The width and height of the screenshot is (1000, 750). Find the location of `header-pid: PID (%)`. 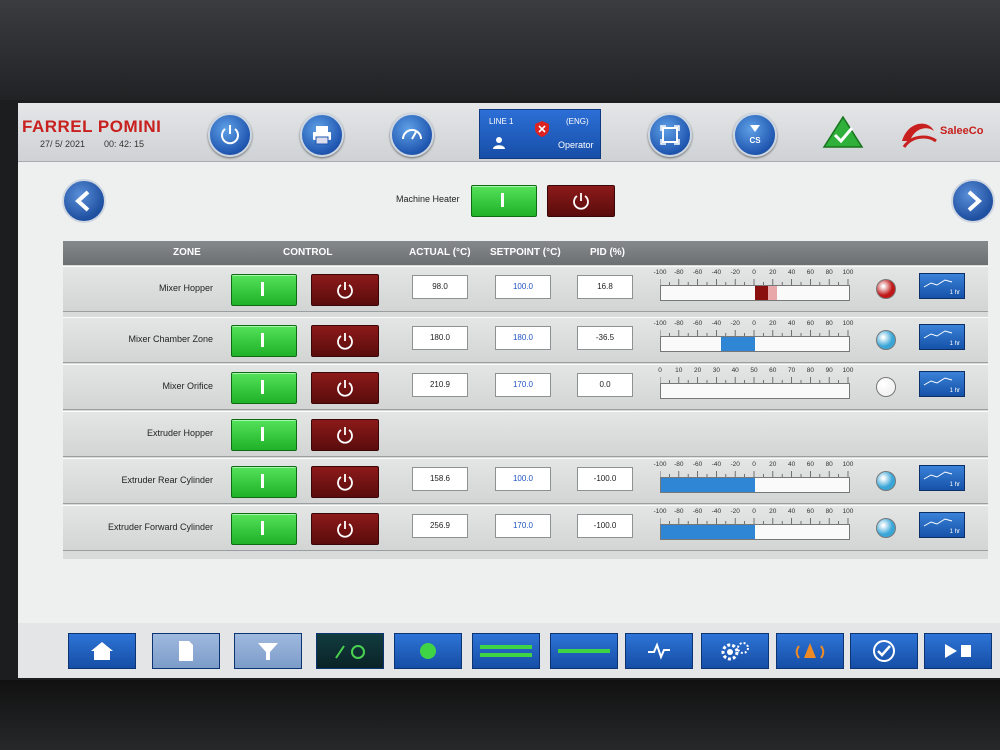

header-pid: PID (%) is located at coordinates (607, 252).